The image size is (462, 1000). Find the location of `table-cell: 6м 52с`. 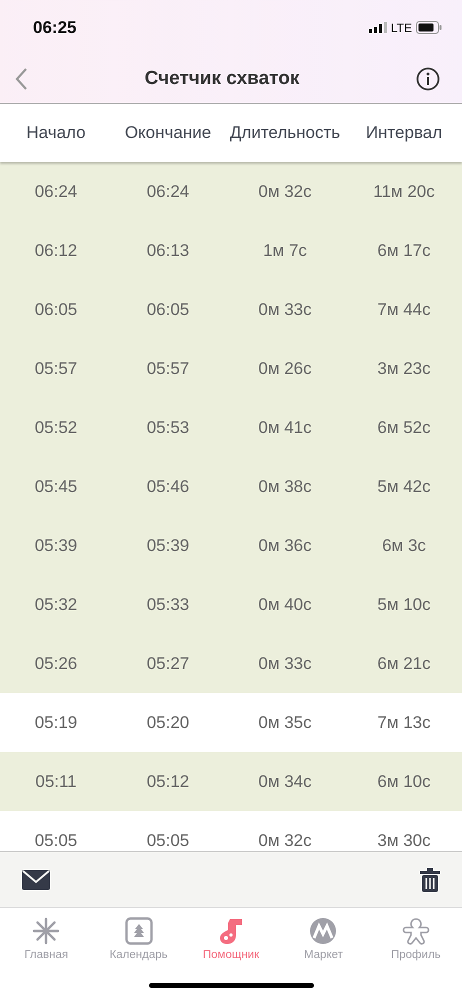

table-cell: 6м 52с is located at coordinates (404, 428).